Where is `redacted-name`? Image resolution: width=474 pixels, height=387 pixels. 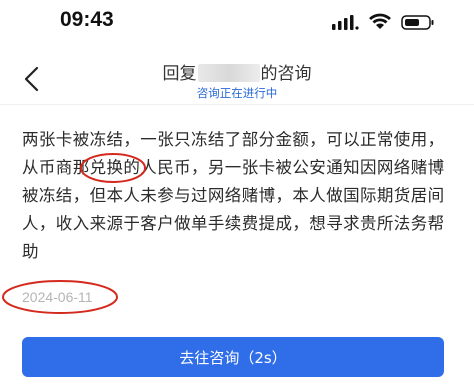
redacted-name is located at coordinates (228, 73).